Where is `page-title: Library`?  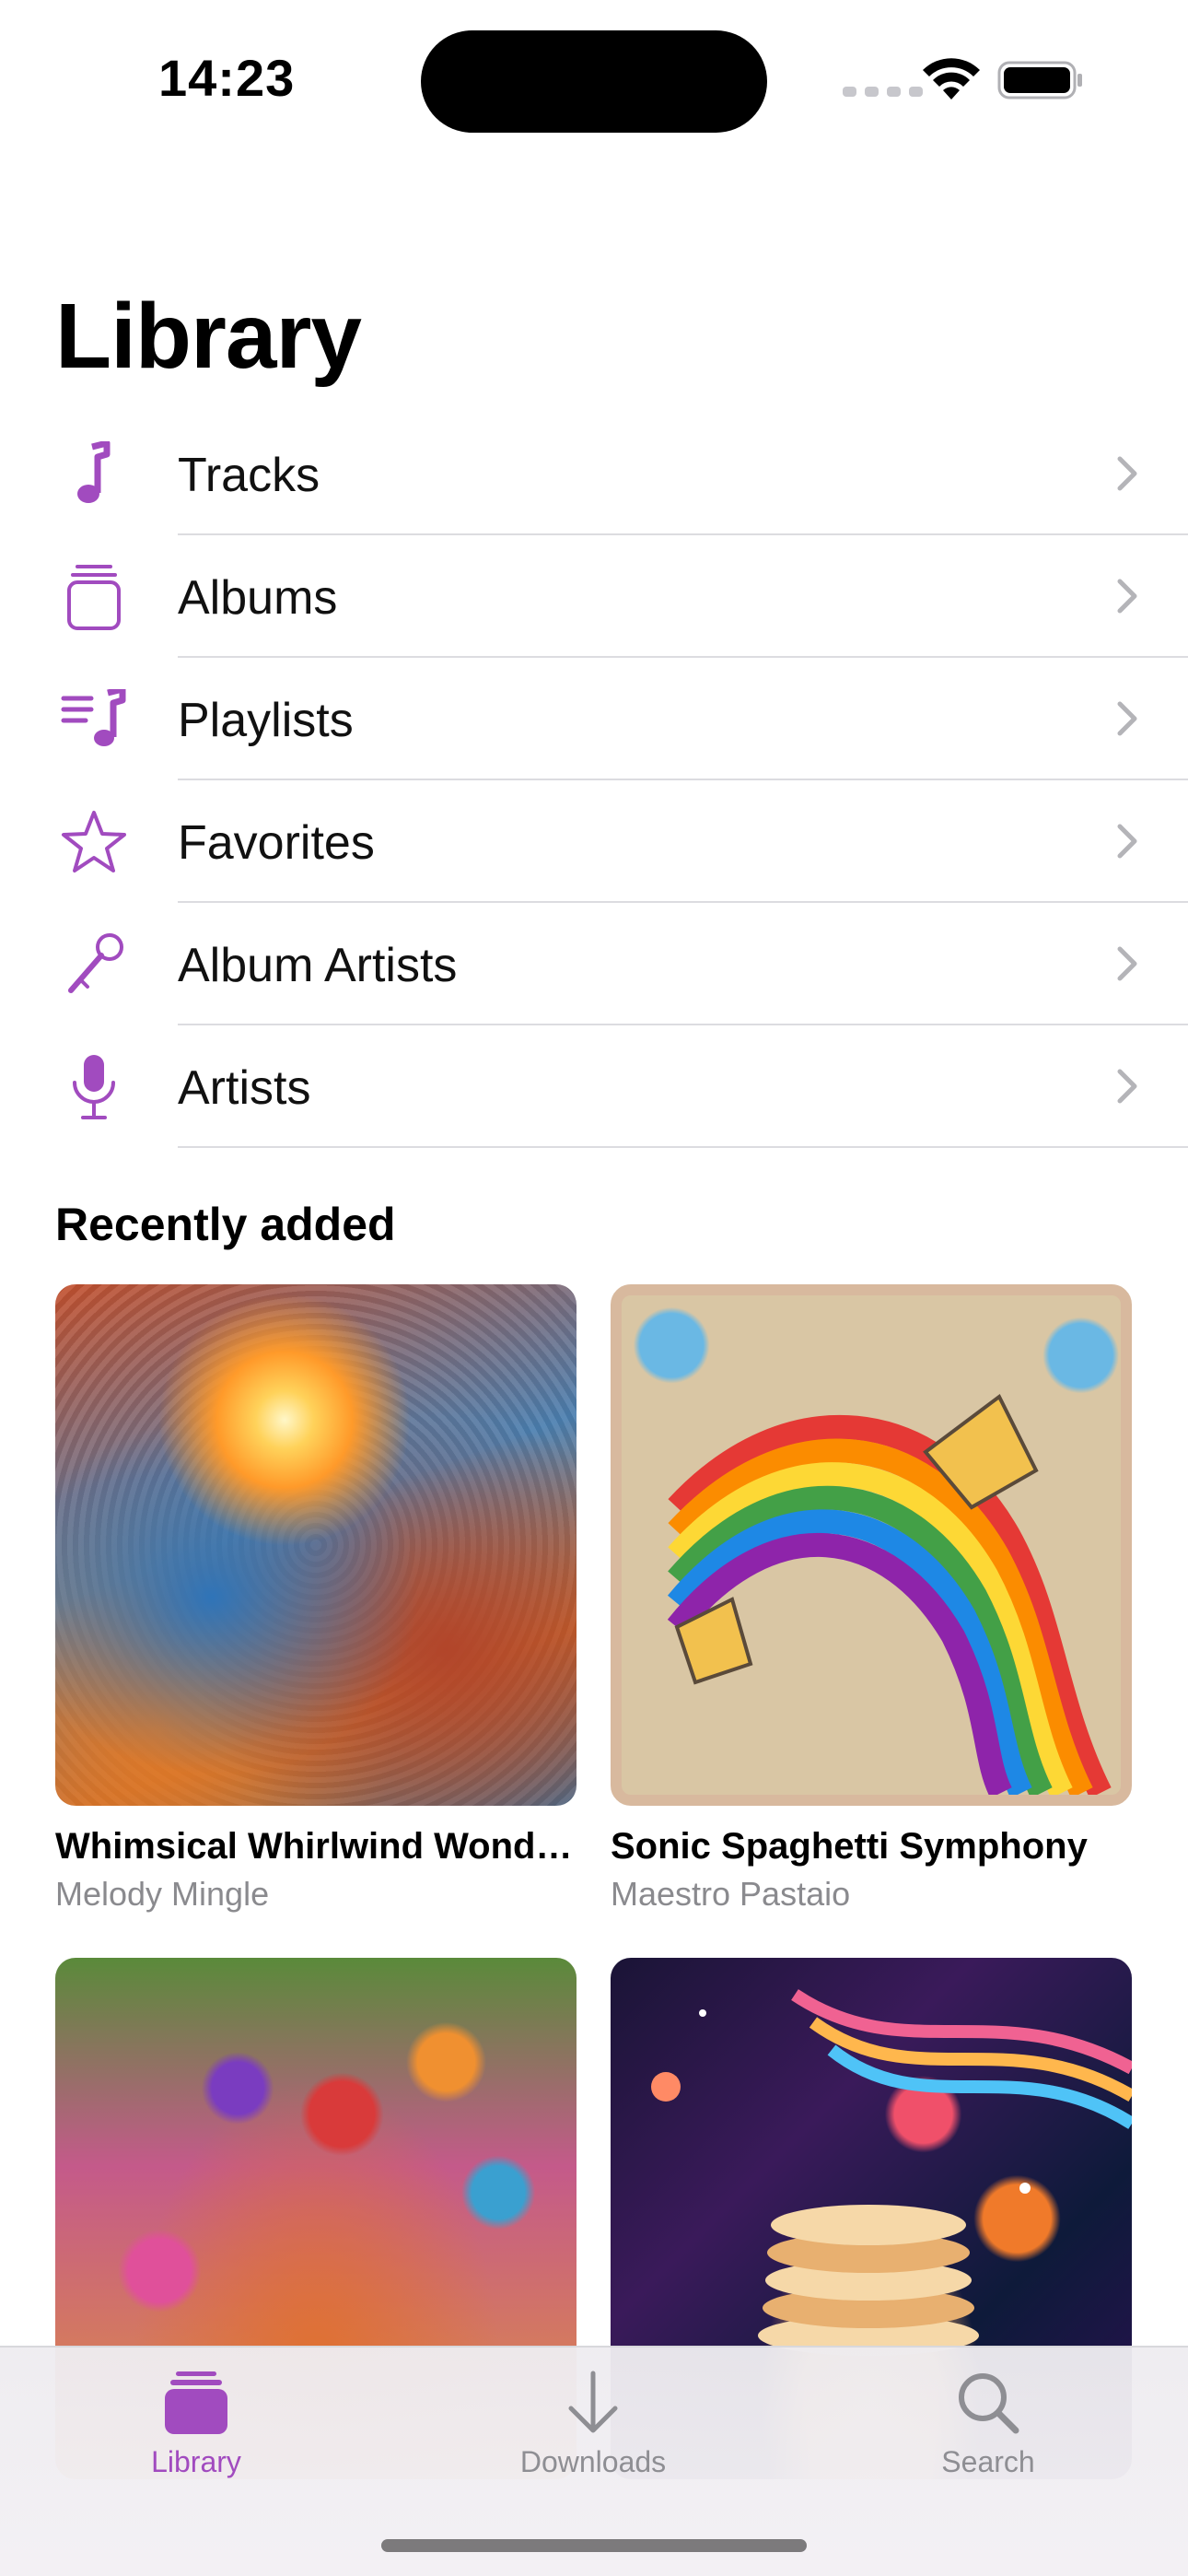
page-title: Library is located at coordinates (208, 336).